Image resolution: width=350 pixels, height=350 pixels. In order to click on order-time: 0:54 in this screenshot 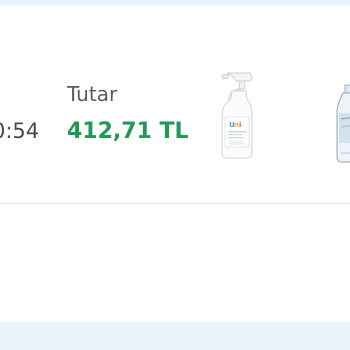, I will do `click(20, 131)`.